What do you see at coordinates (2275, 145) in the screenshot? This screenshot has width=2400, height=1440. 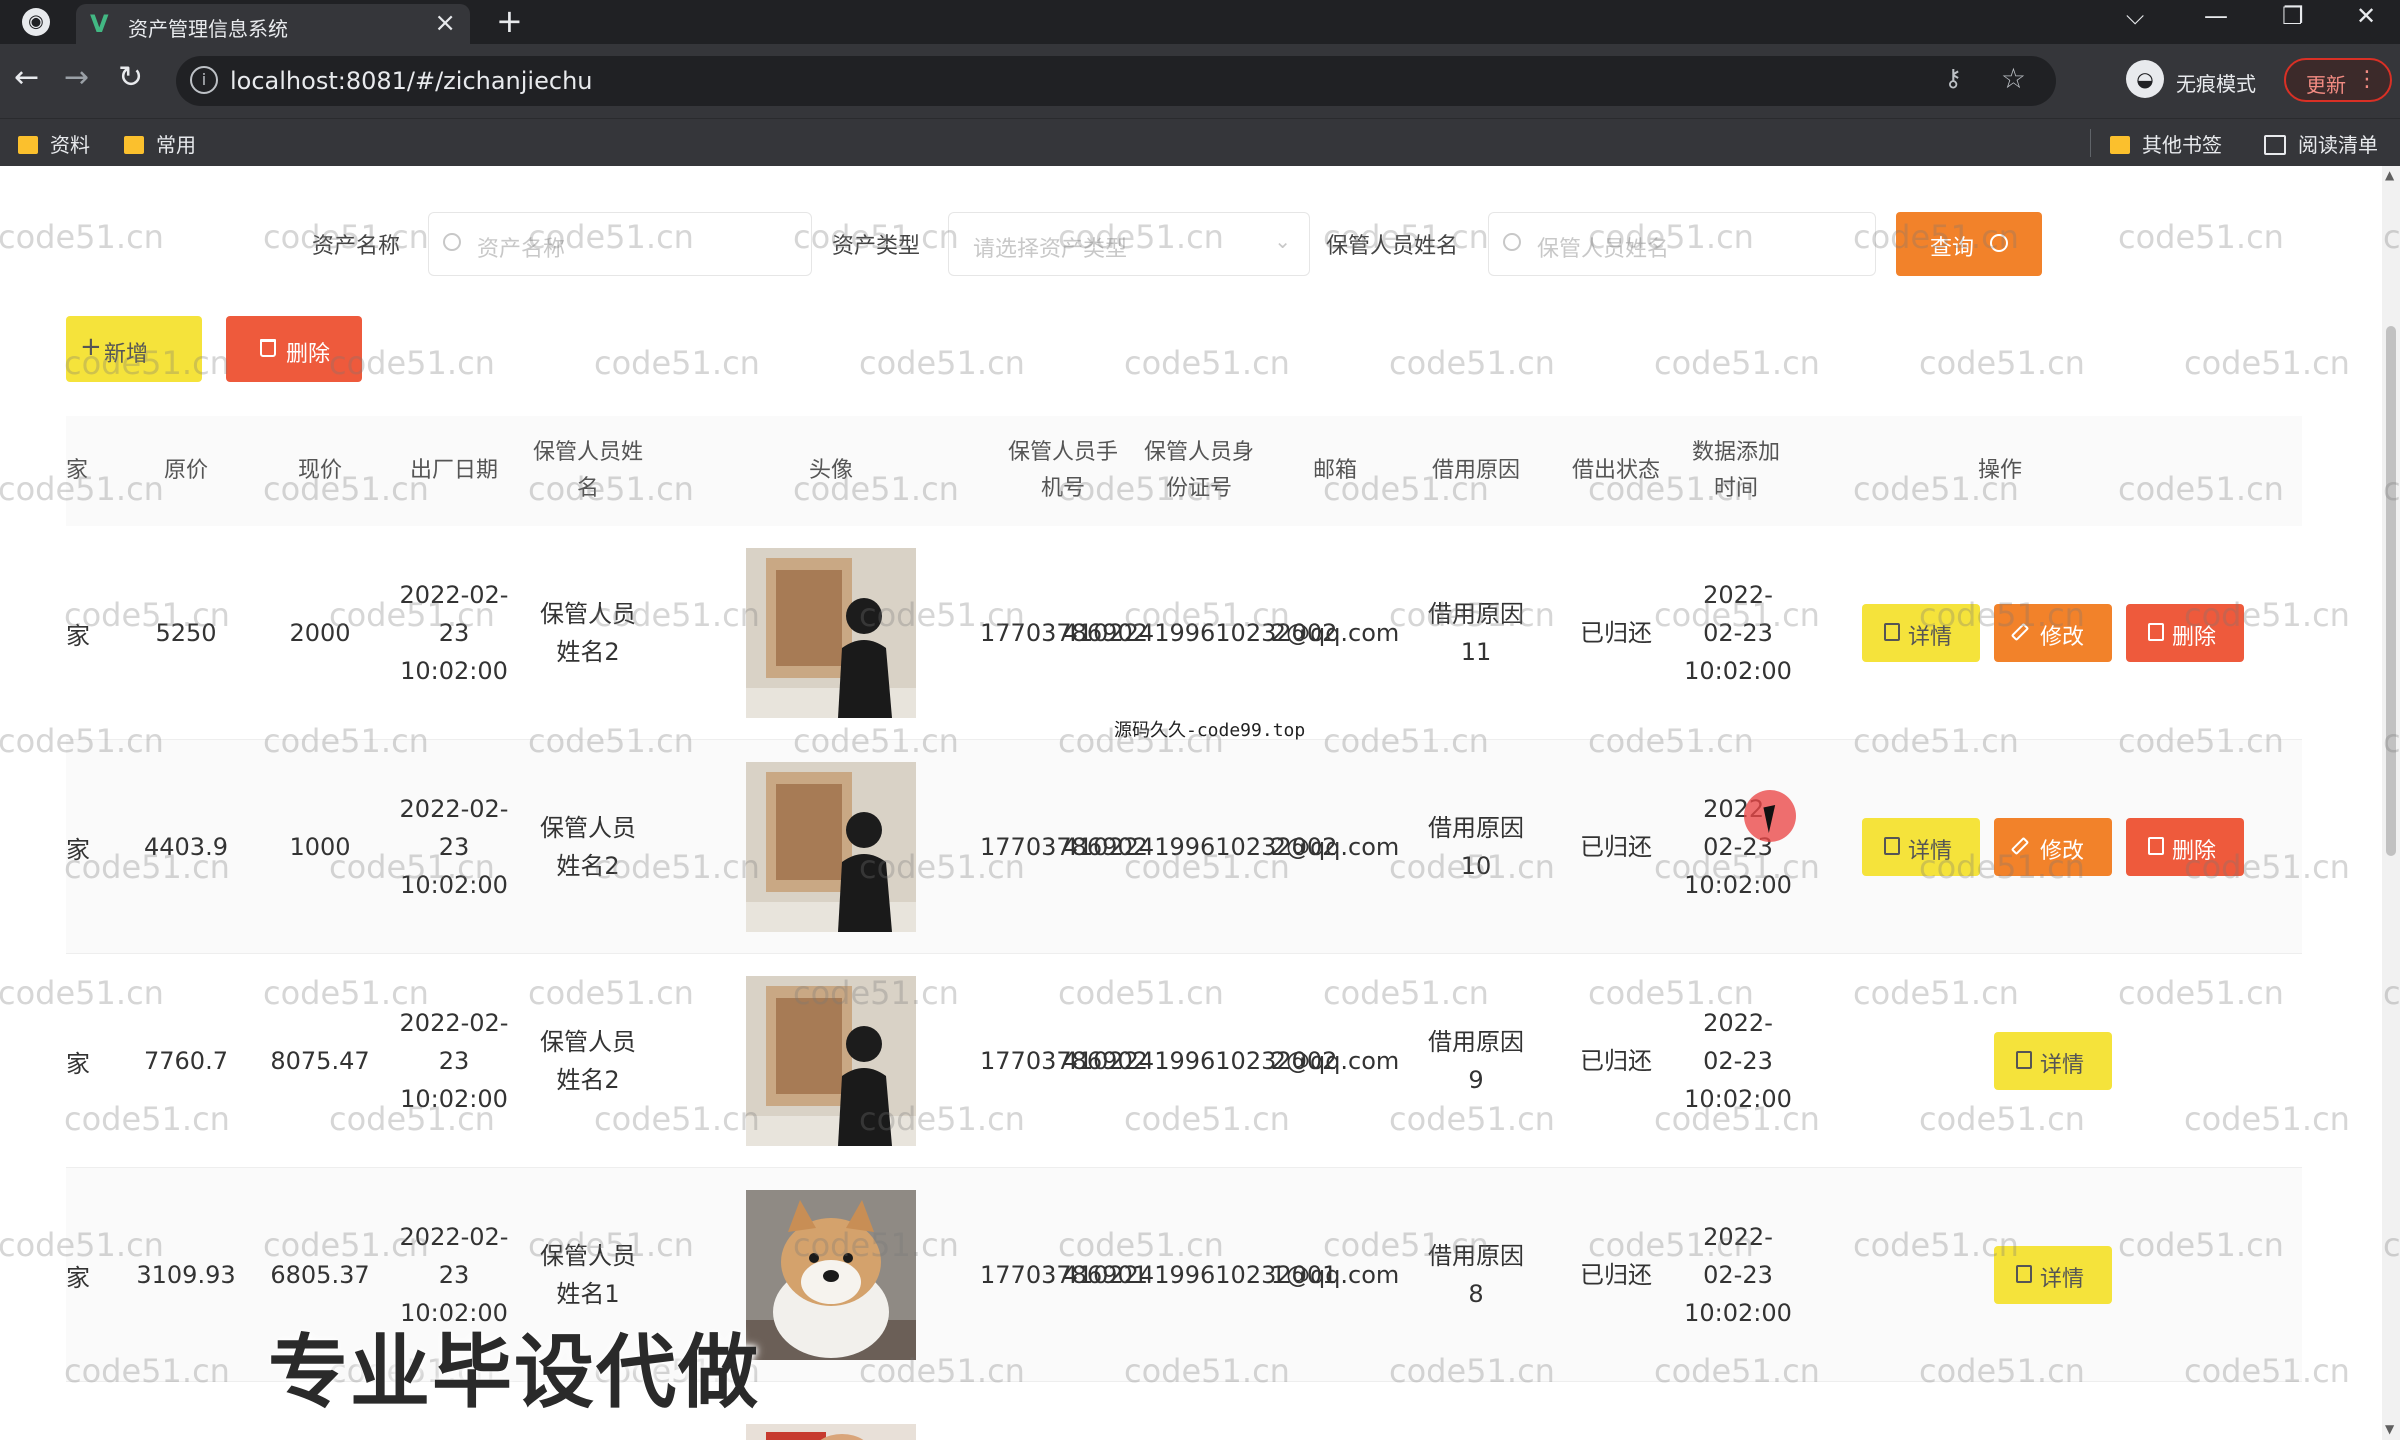 I see `reading-list-icon` at bounding box center [2275, 145].